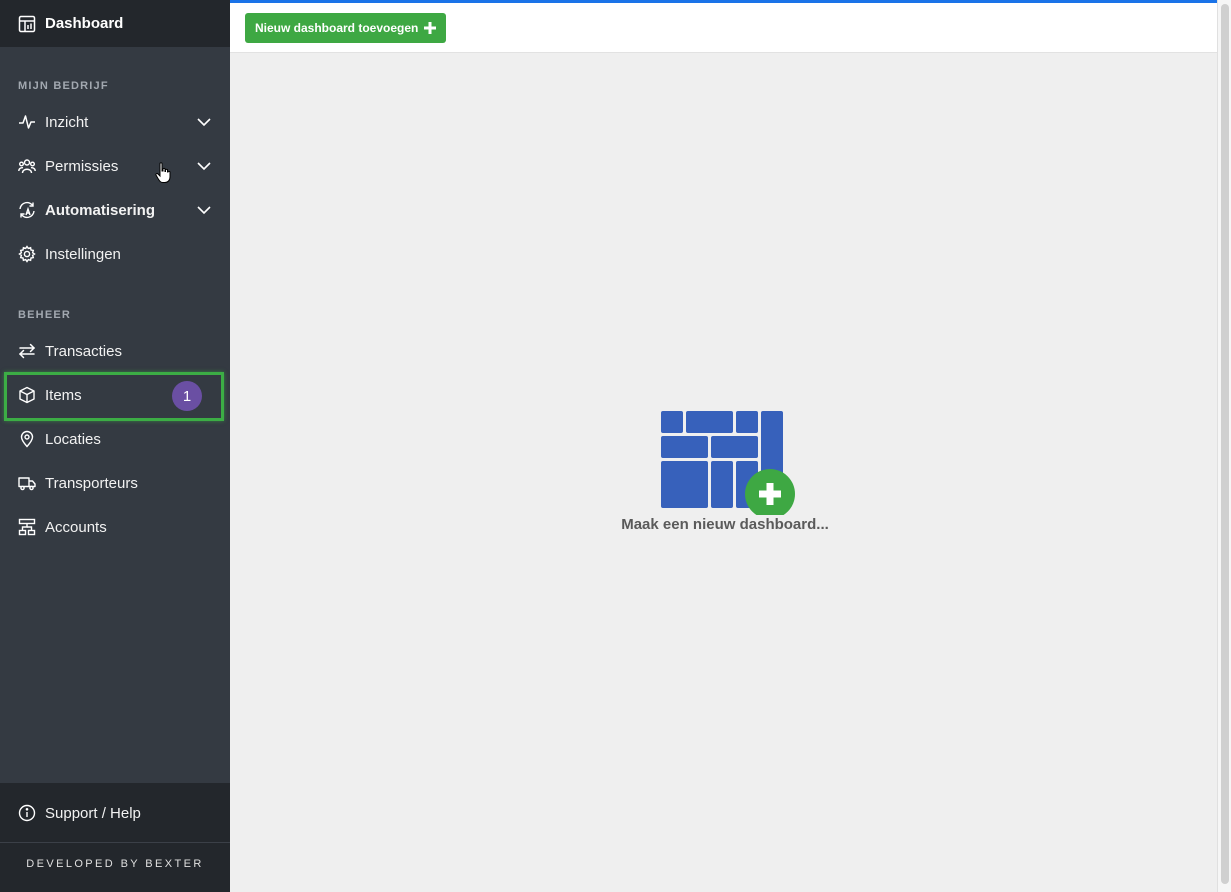 This screenshot has height=892, width=1231. I want to click on sidebar-item-support: Support / Help, so click(115, 813).